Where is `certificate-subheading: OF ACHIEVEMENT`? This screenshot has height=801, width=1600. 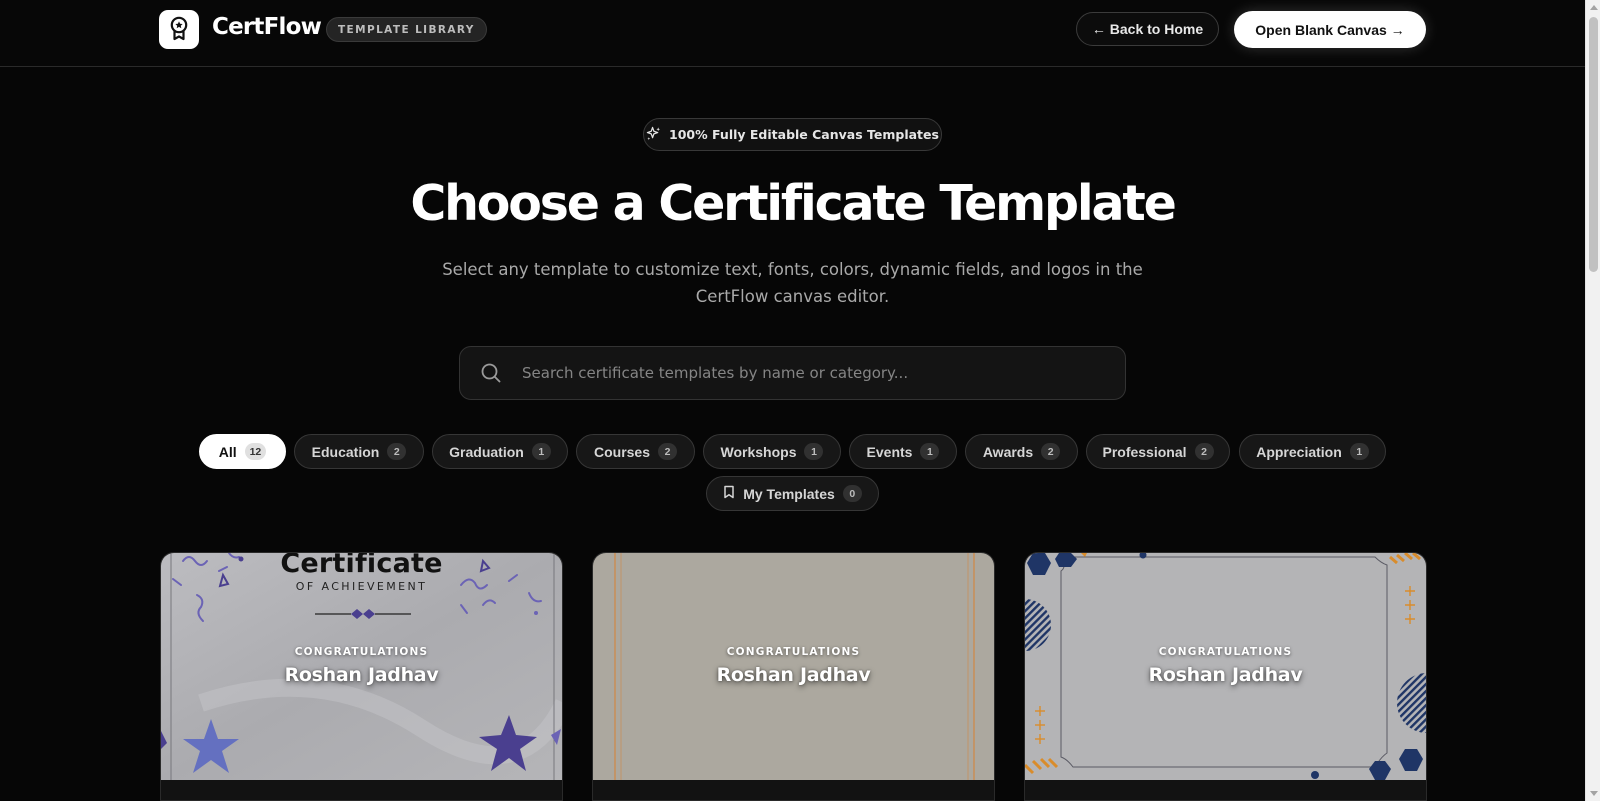 certificate-subheading: OF ACHIEVEMENT is located at coordinates (361, 586).